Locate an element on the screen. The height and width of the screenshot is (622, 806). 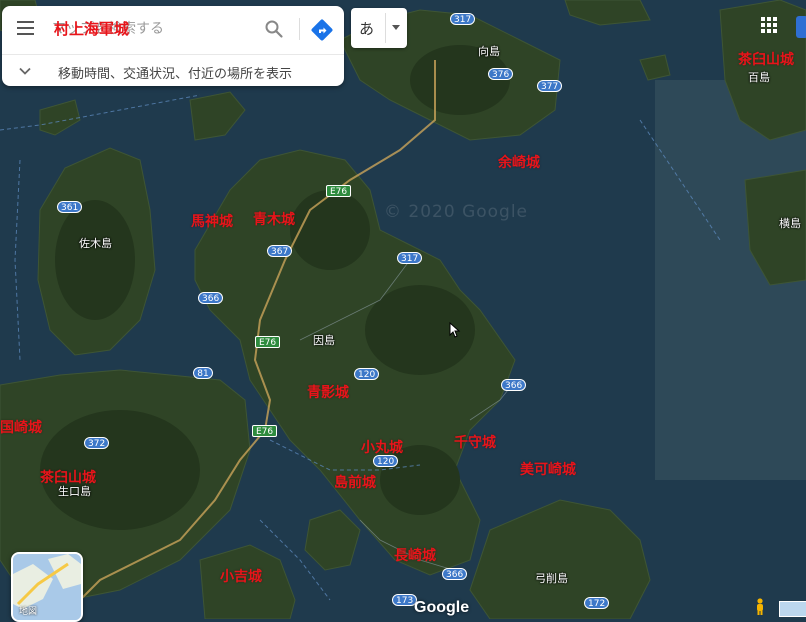
route-shield: 377 is located at coordinates (550, 86).